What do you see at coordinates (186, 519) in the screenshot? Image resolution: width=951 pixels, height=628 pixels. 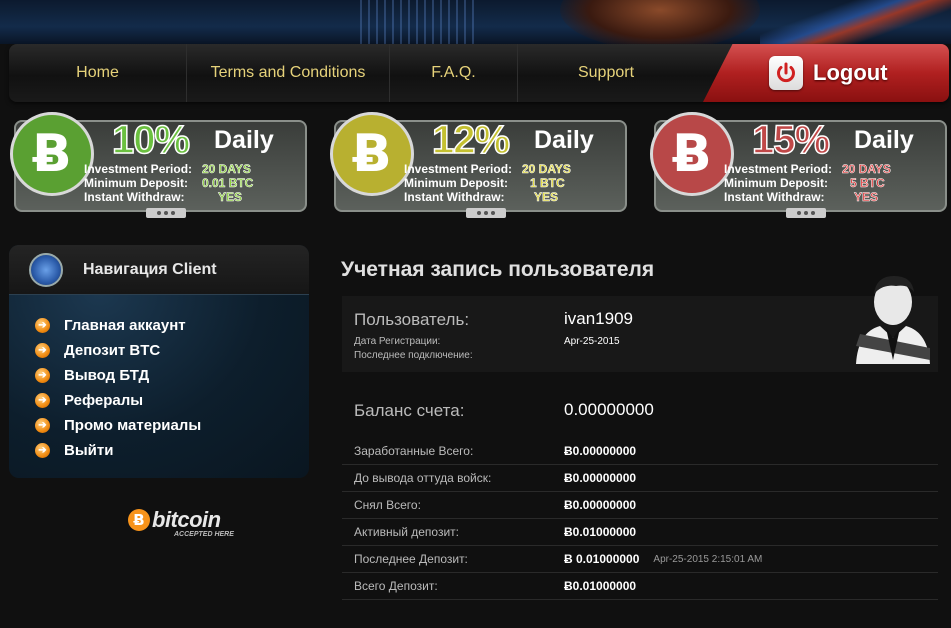 I see `bitcoin-wordmark: bitcoin` at bounding box center [186, 519].